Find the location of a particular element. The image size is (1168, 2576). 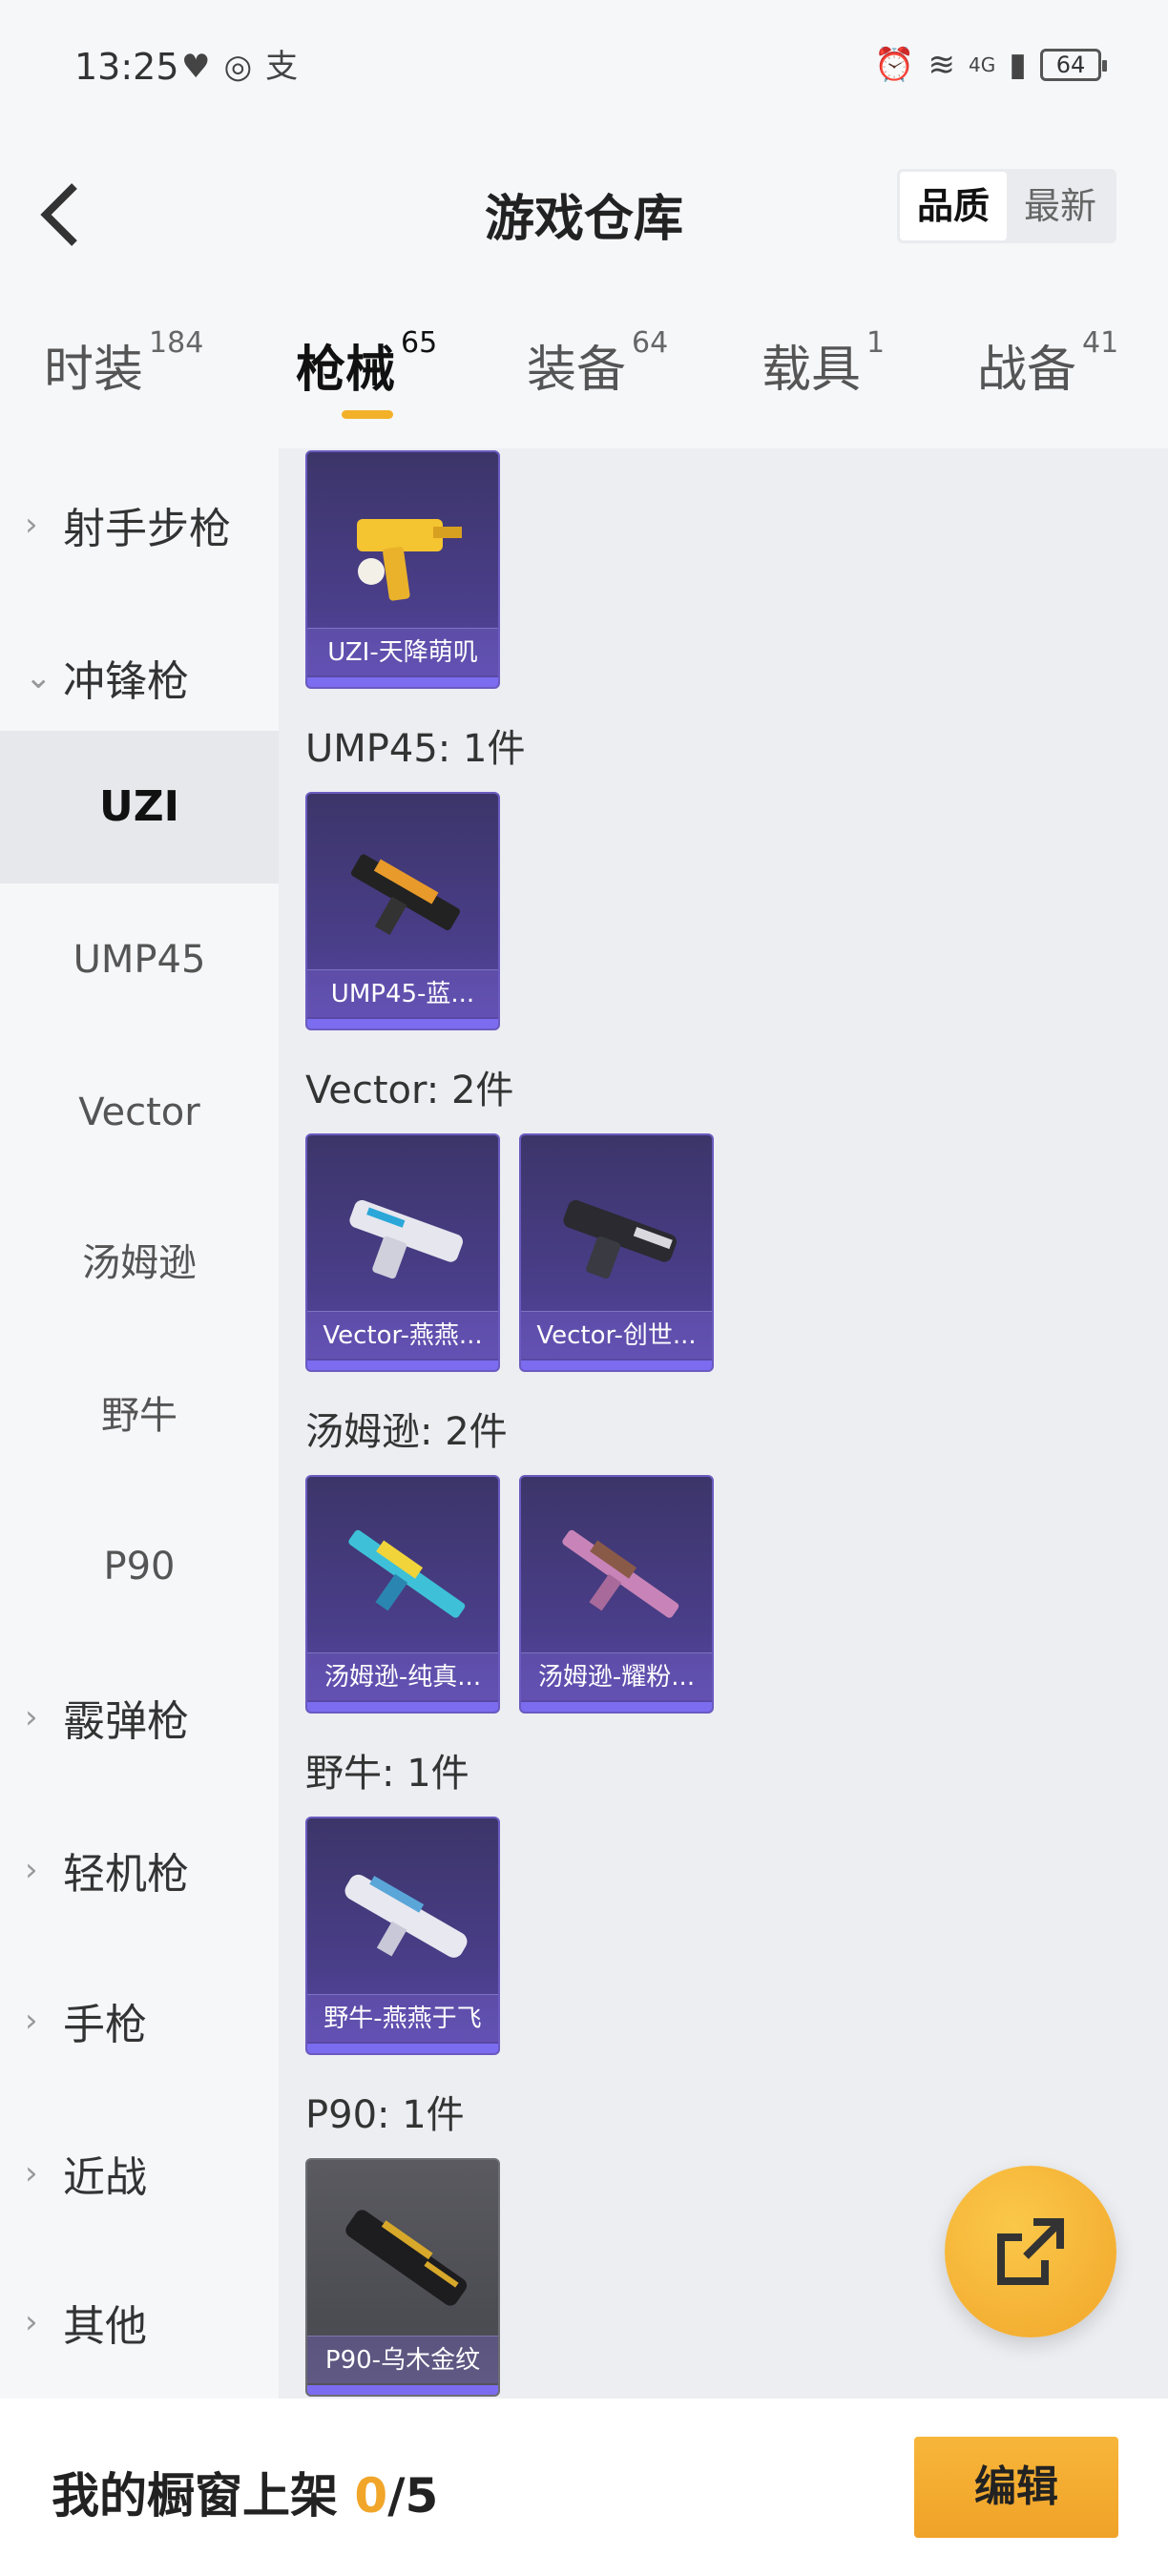

tab-guns: 枪械 65 is located at coordinates (366, 363).